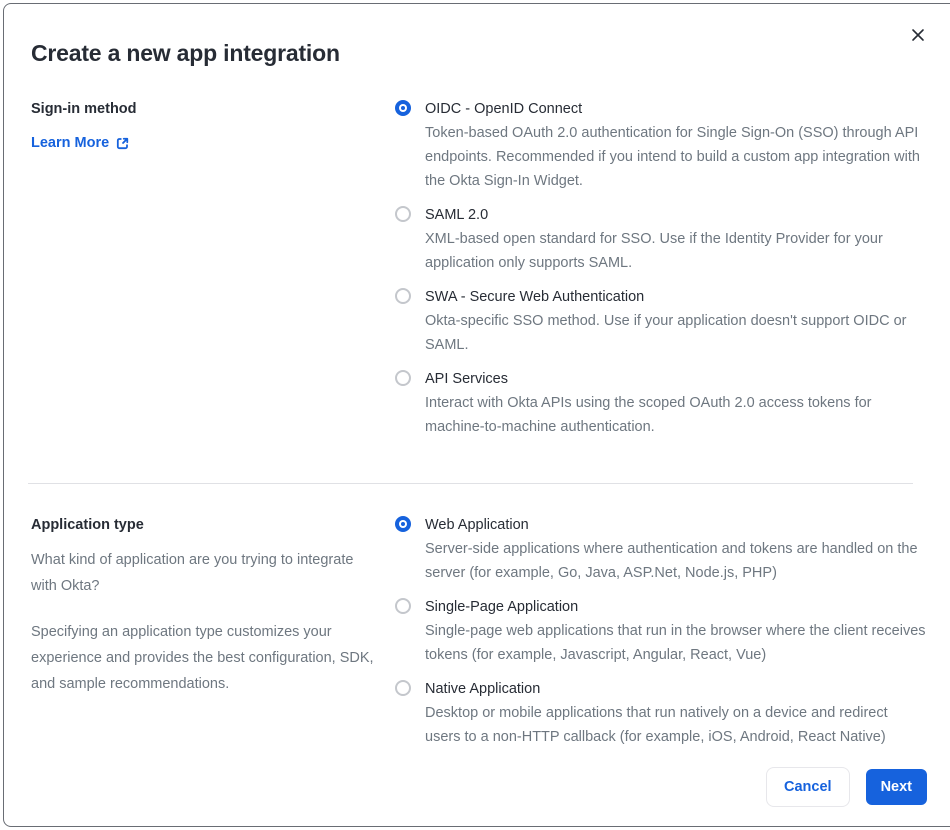 Image resolution: width=950 pixels, height=830 pixels. I want to click on radio-option-label: Web Application, so click(477, 525).